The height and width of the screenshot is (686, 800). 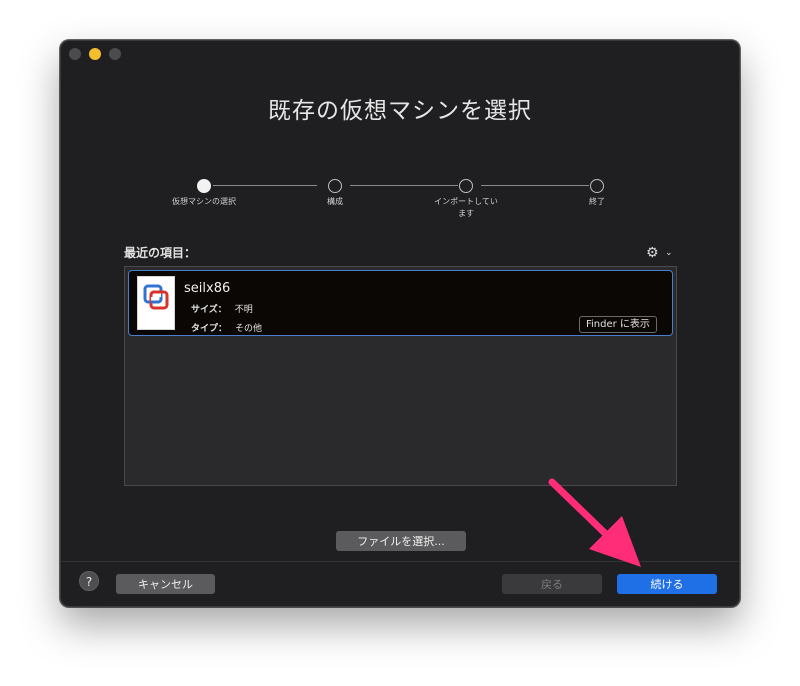 What do you see at coordinates (207, 288) in the screenshot?
I see `vm-name: seilx86` at bounding box center [207, 288].